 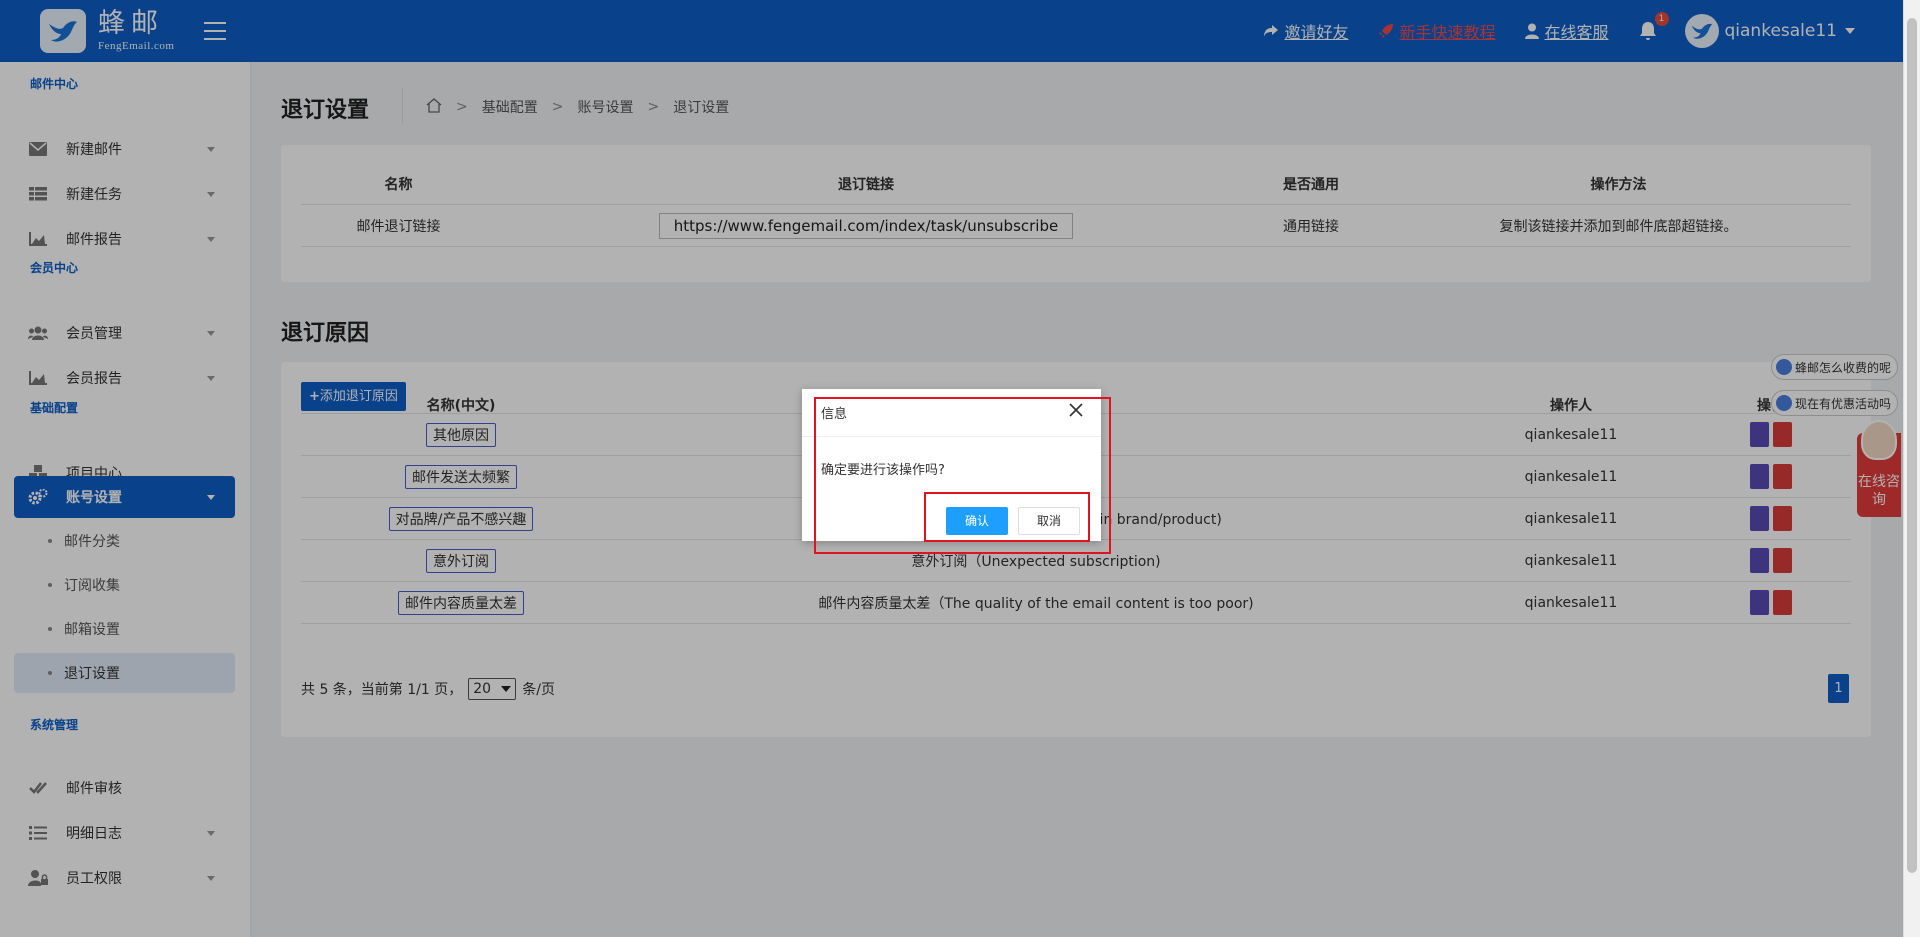 I want to click on page-scrollbar, so click(x=1911, y=468).